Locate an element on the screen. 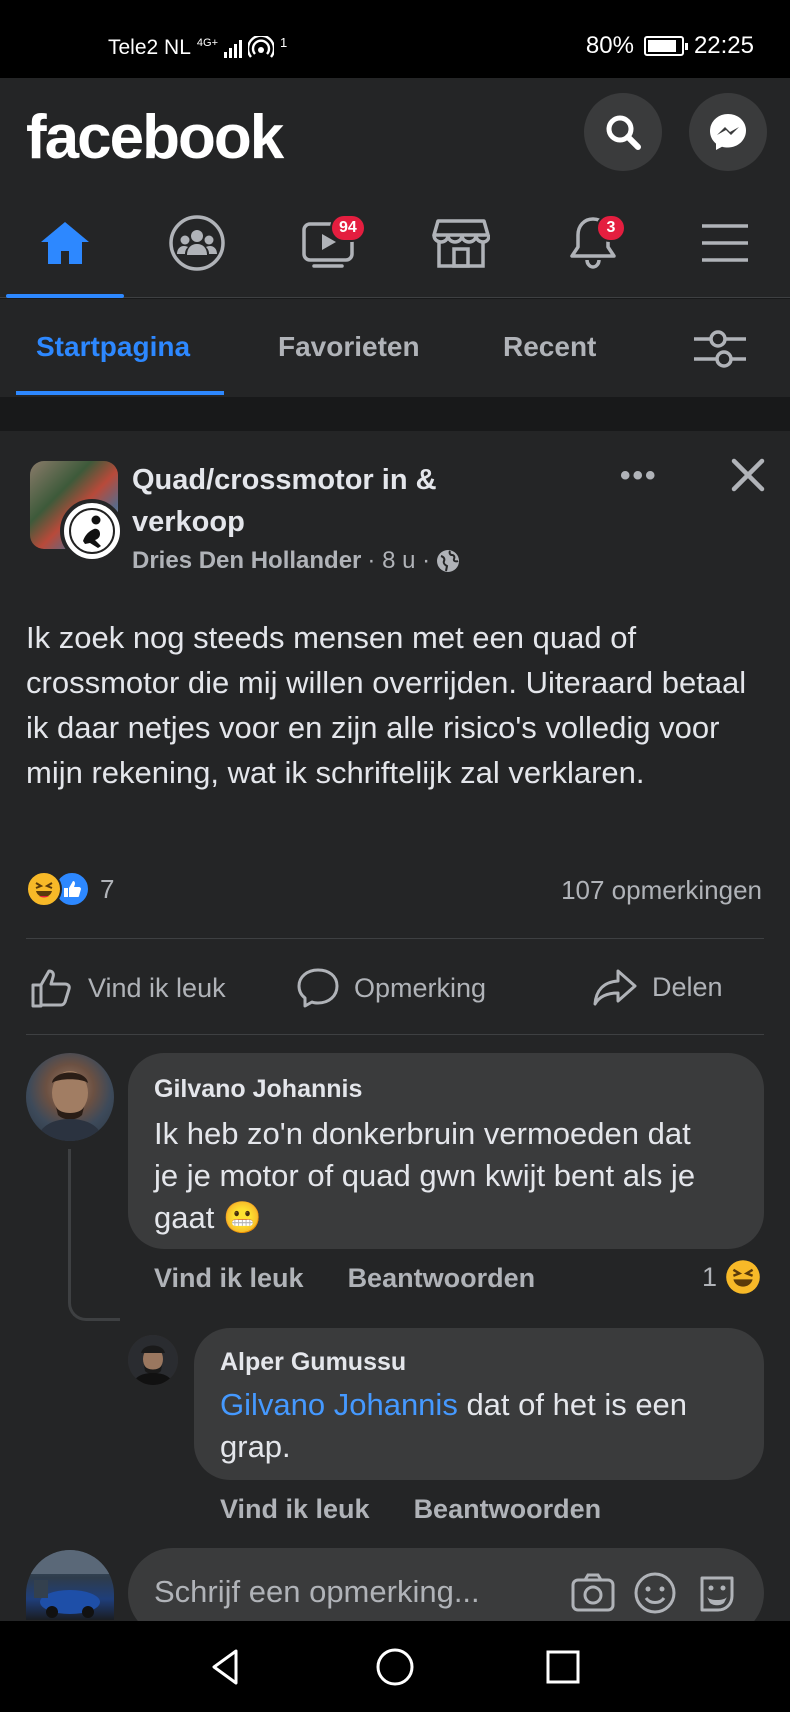 The height and width of the screenshot is (1712, 790). search-button is located at coordinates (623, 132).